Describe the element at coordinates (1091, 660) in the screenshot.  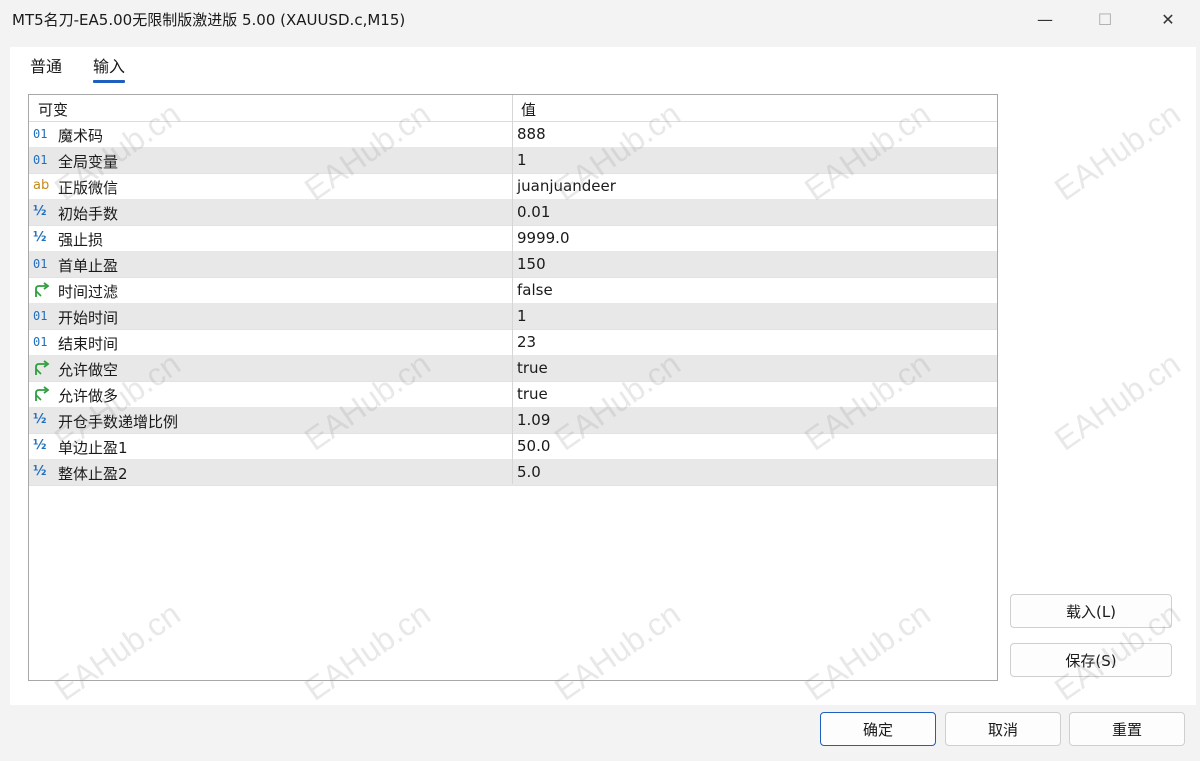
I see `save-button: 保存(S)` at that location.